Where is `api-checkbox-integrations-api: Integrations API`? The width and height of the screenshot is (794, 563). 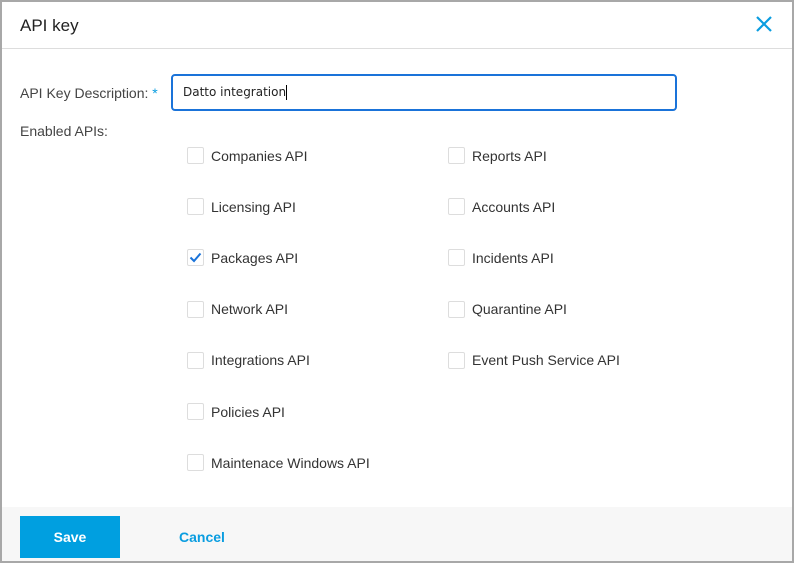
api-checkbox-integrations-api: Integrations API is located at coordinates (248, 360).